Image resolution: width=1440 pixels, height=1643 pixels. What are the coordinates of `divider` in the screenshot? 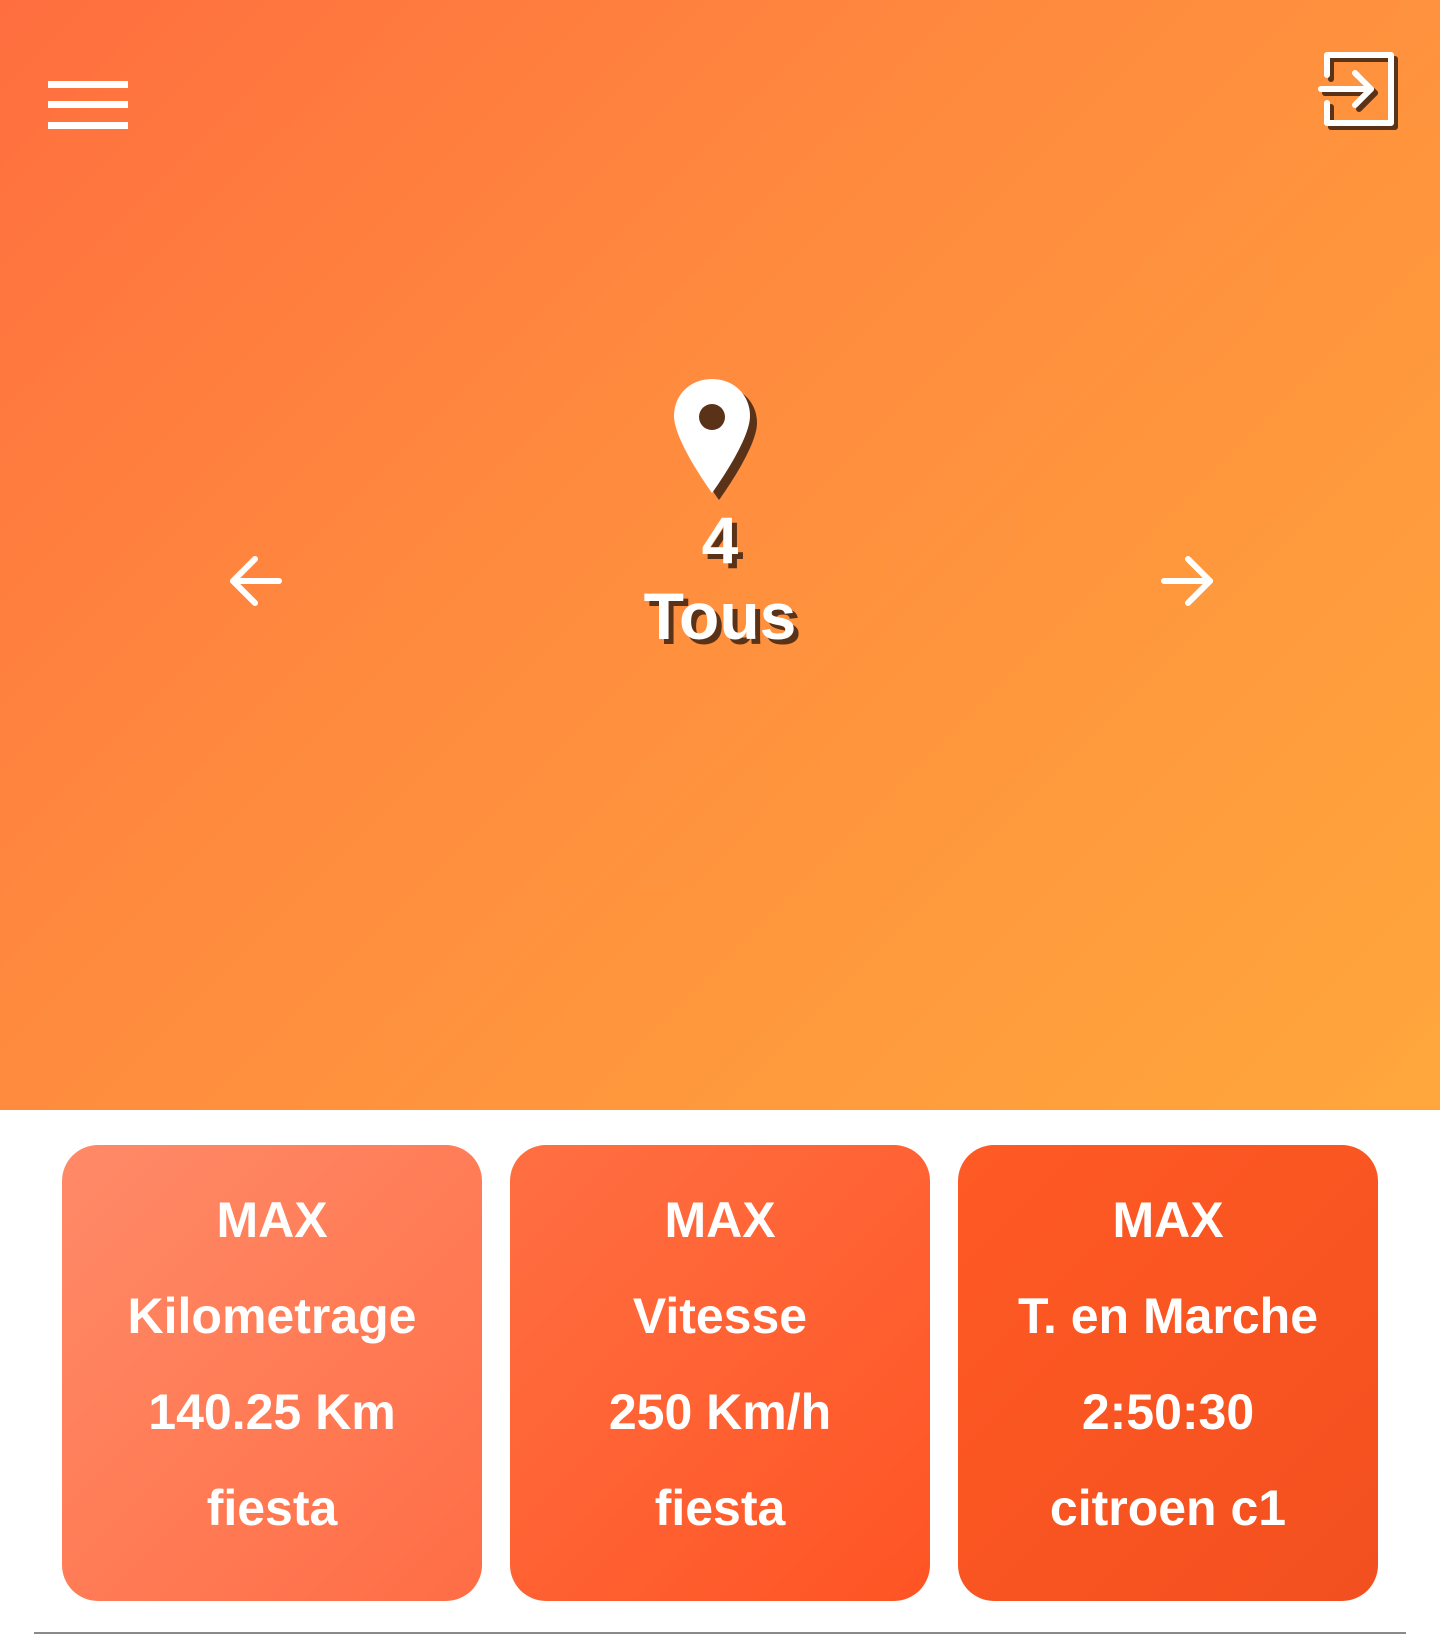 It's located at (720, 1633).